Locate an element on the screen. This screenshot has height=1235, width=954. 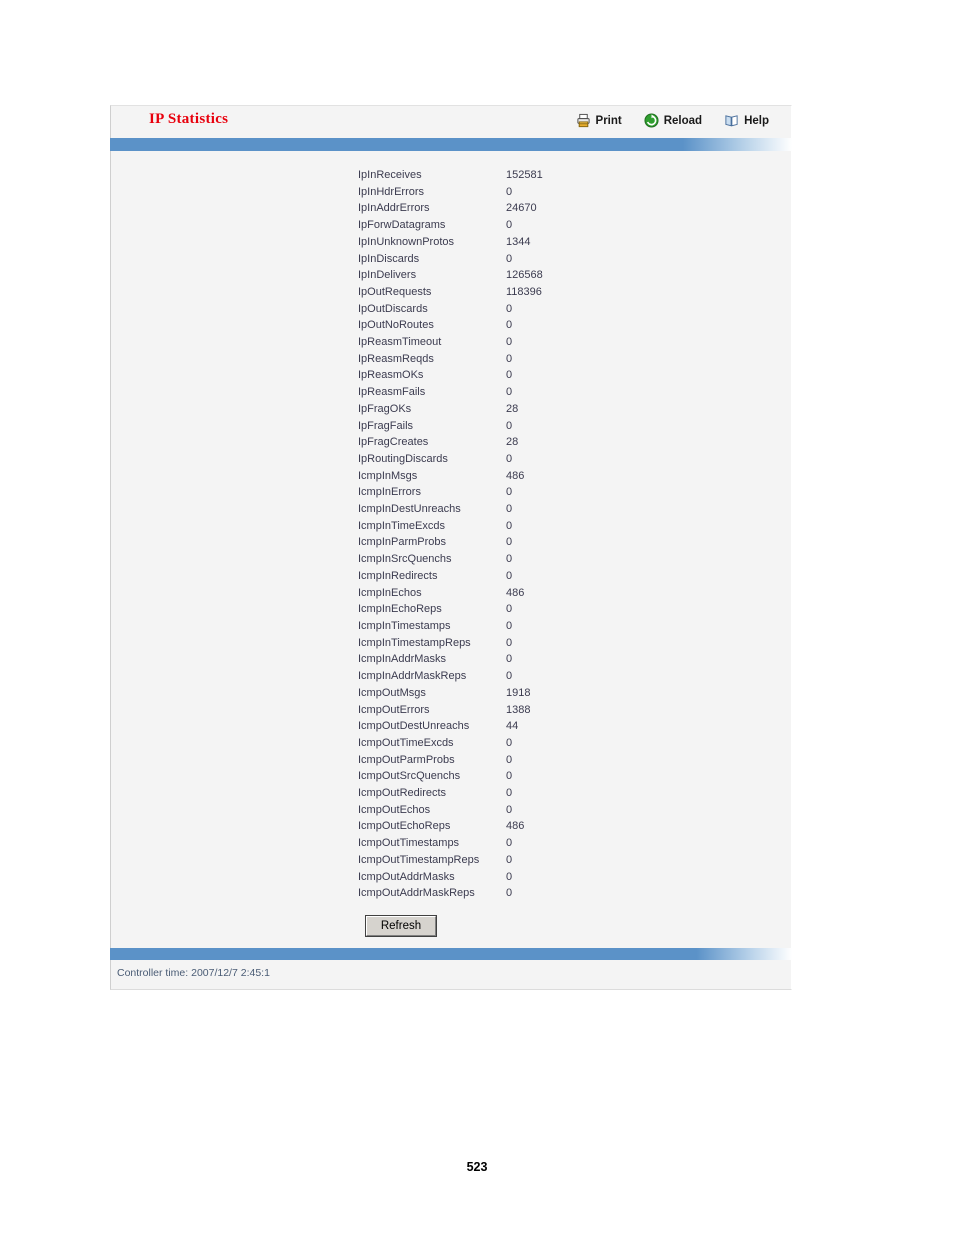
printer-icon is located at coordinates (583, 120).